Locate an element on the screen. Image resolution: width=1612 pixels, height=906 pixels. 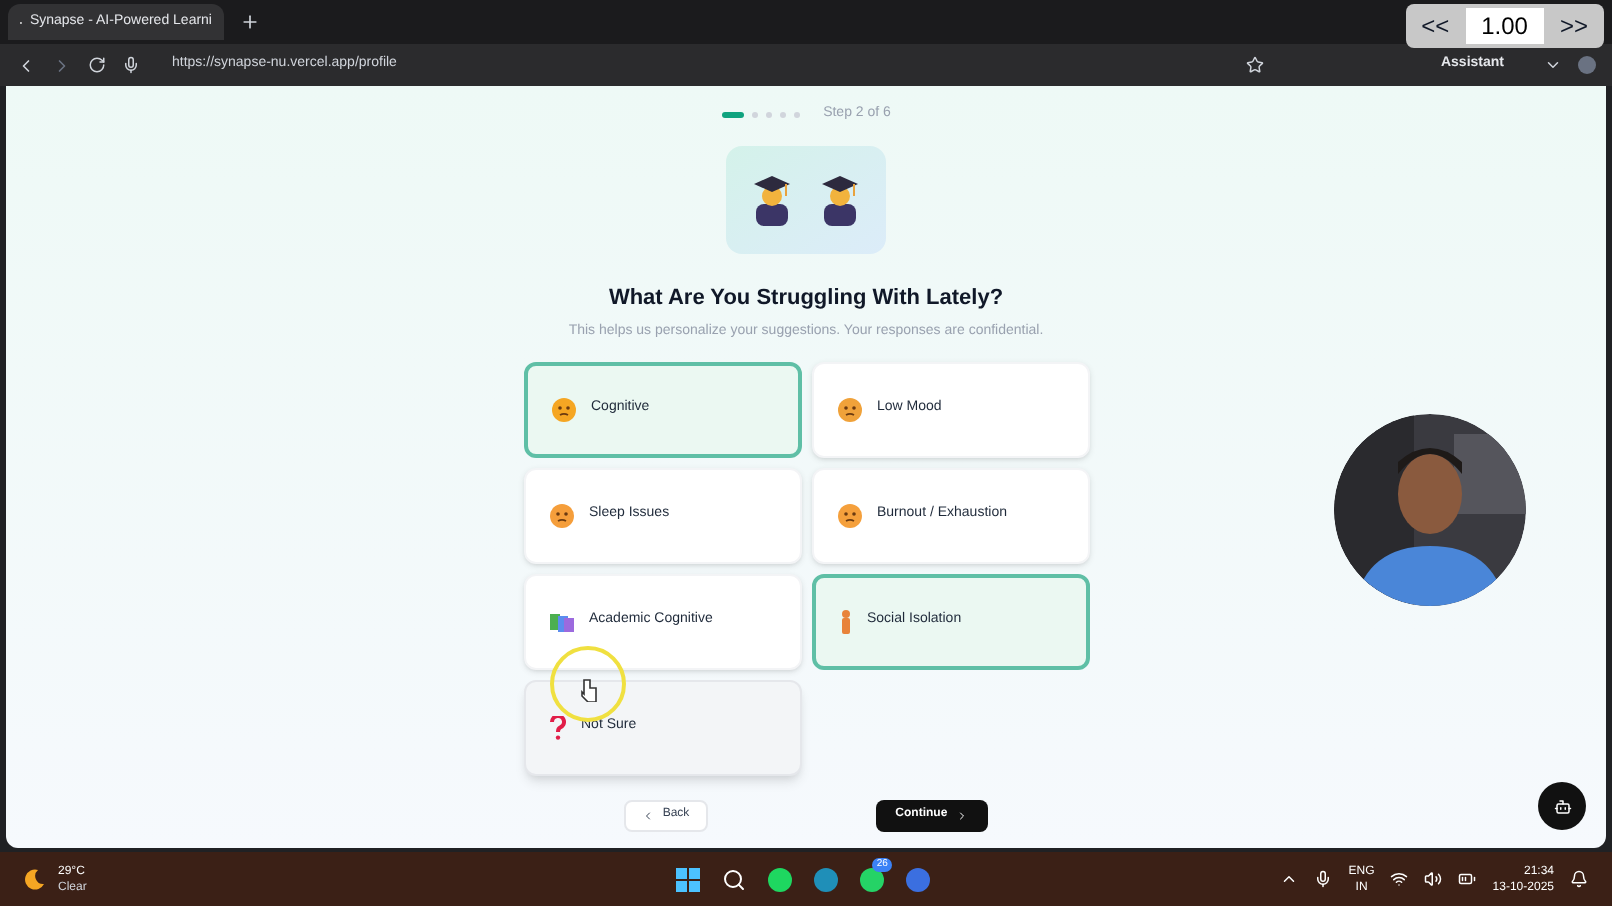
chevron-icon is located at coordinates (1553, 65).